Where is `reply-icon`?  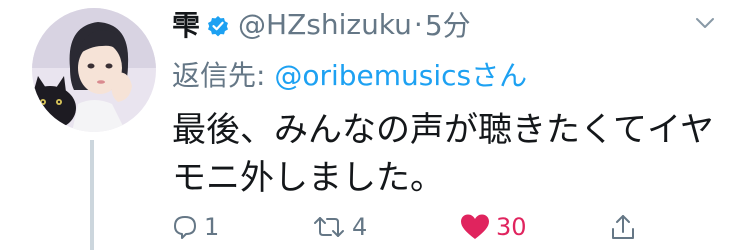
reply-icon is located at coordinates (185, 227).